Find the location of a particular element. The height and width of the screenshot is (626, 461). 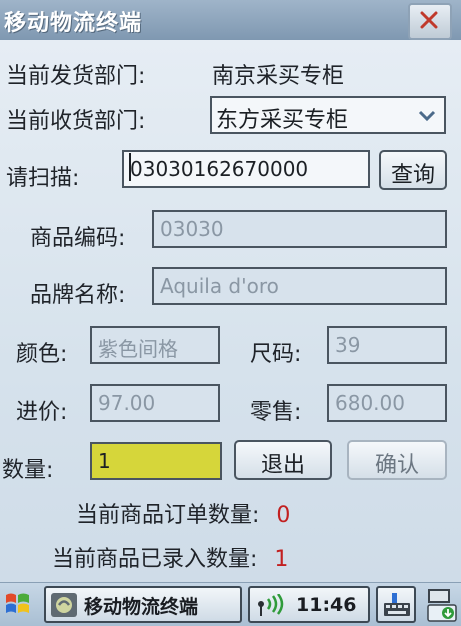

task-app-label: 移动物流终端 is located at coordinates (141, 607).